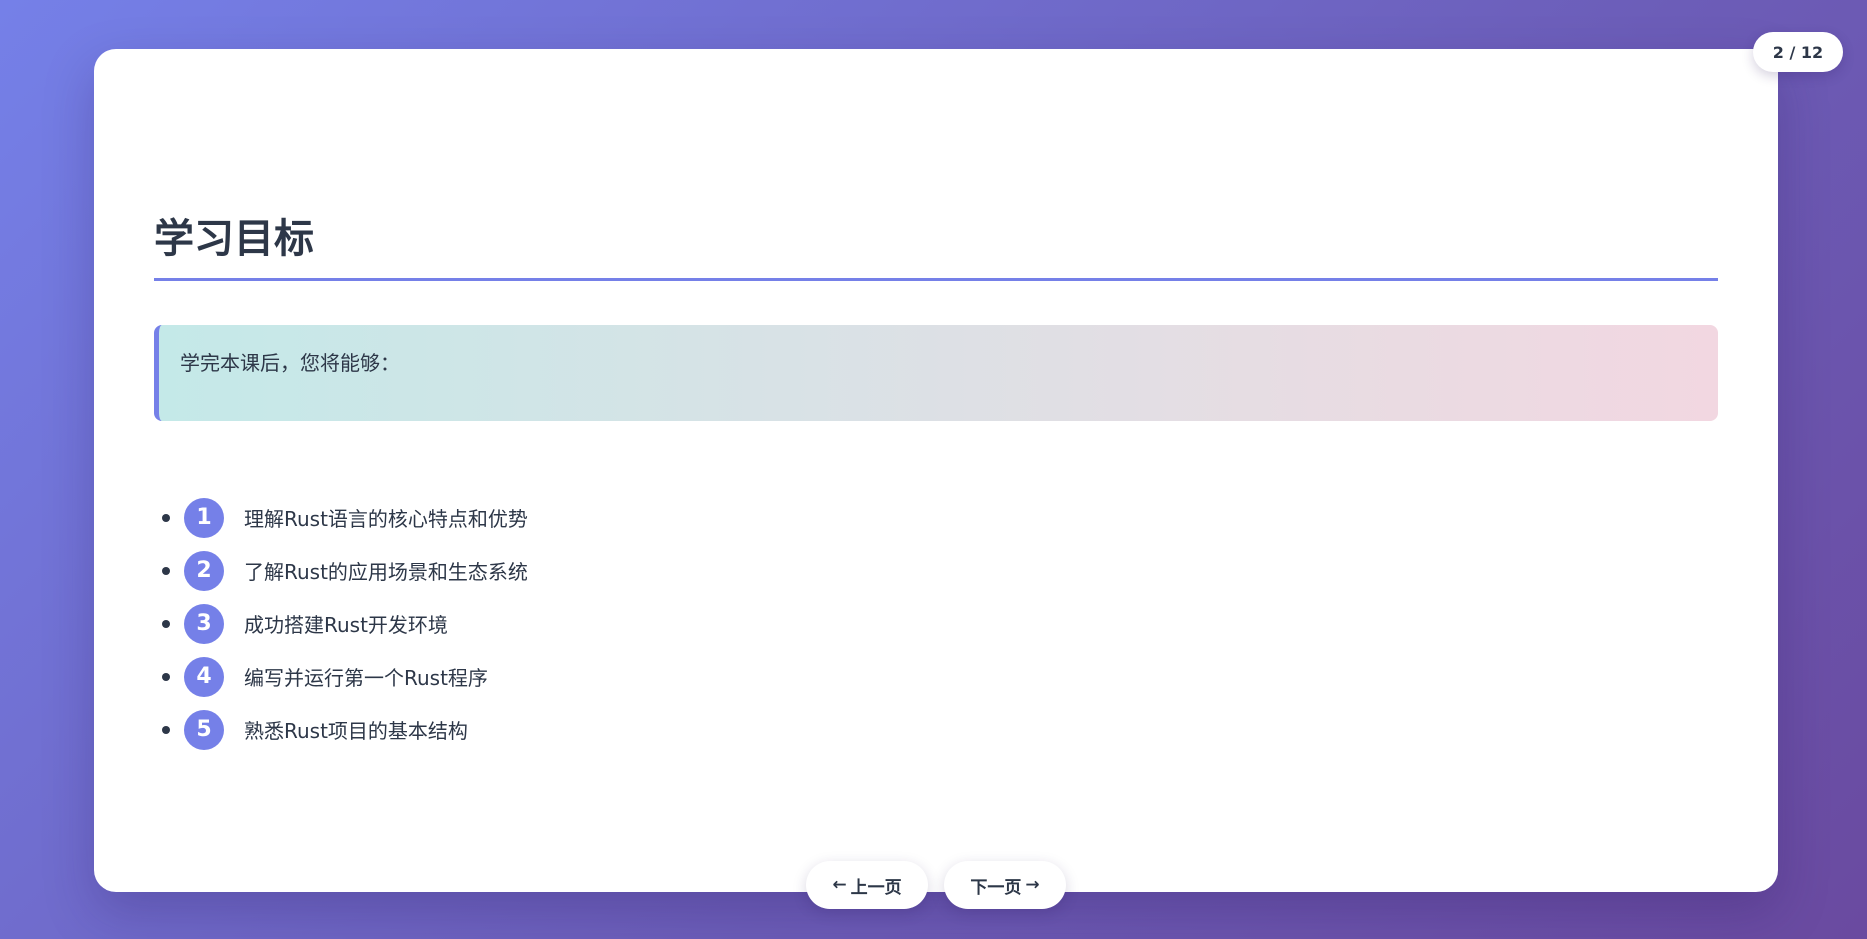 This screenshot has height=939, width=1867. Describe the element at coordinates (654, 570) in the screenshot. I see `objective-item: 2 了解Rust的应用场景和生态系统` at that location.